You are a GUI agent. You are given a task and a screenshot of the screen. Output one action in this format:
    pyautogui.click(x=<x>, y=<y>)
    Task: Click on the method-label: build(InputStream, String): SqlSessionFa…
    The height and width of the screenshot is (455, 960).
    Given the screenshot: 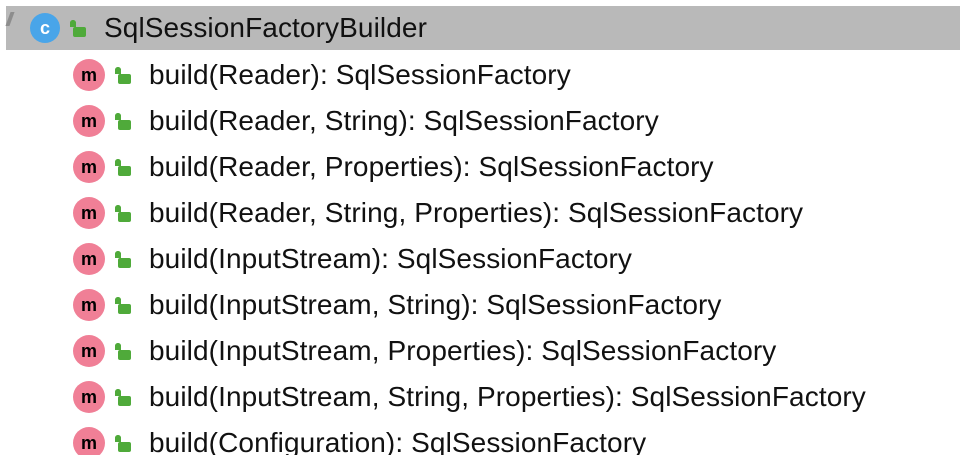 What is the action you would take?
    pyautogui.click(x=435, y=304)
    